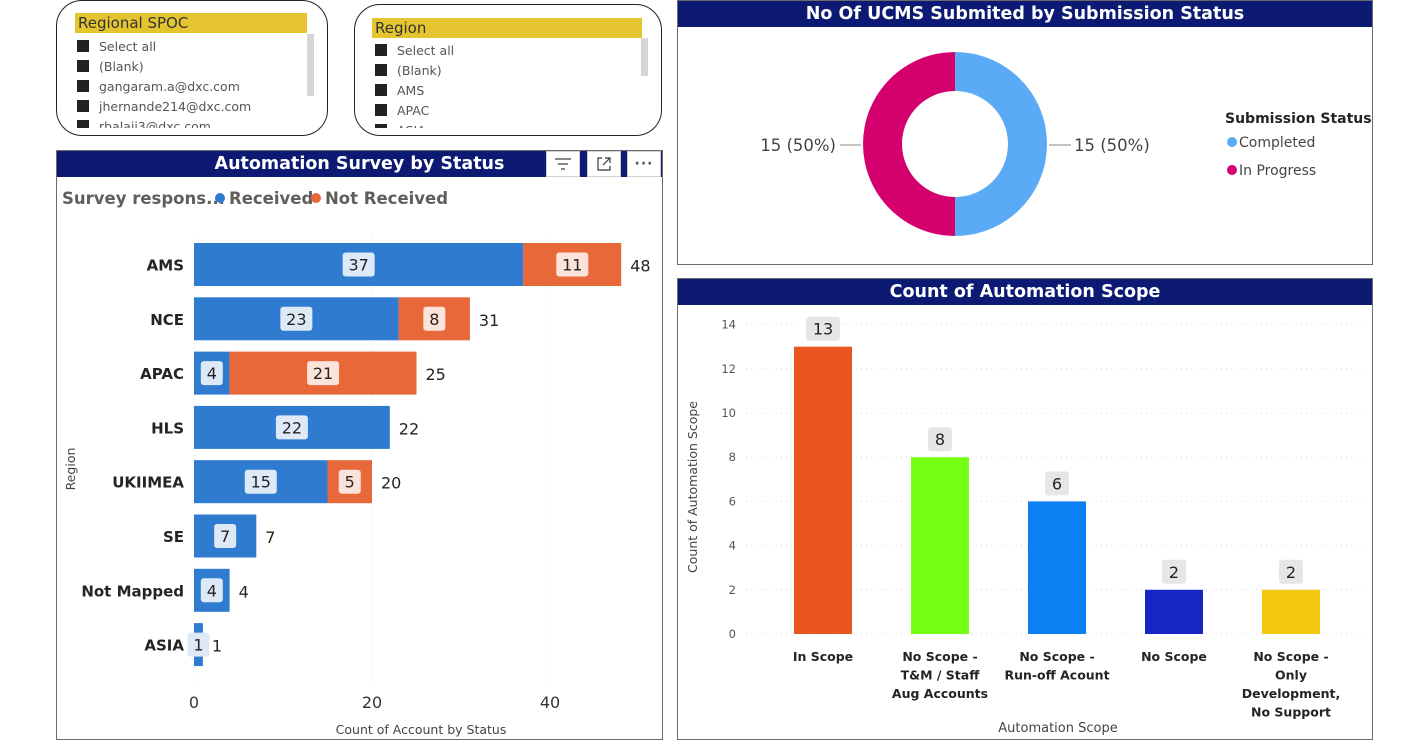 Image resolution: width=1413 pixels, height=742 pixels. What do you see at coordinates (1291, 693) in the screenshot?
I see `scope-x-tick-label: Development,` at bounding box center [1291, 693].